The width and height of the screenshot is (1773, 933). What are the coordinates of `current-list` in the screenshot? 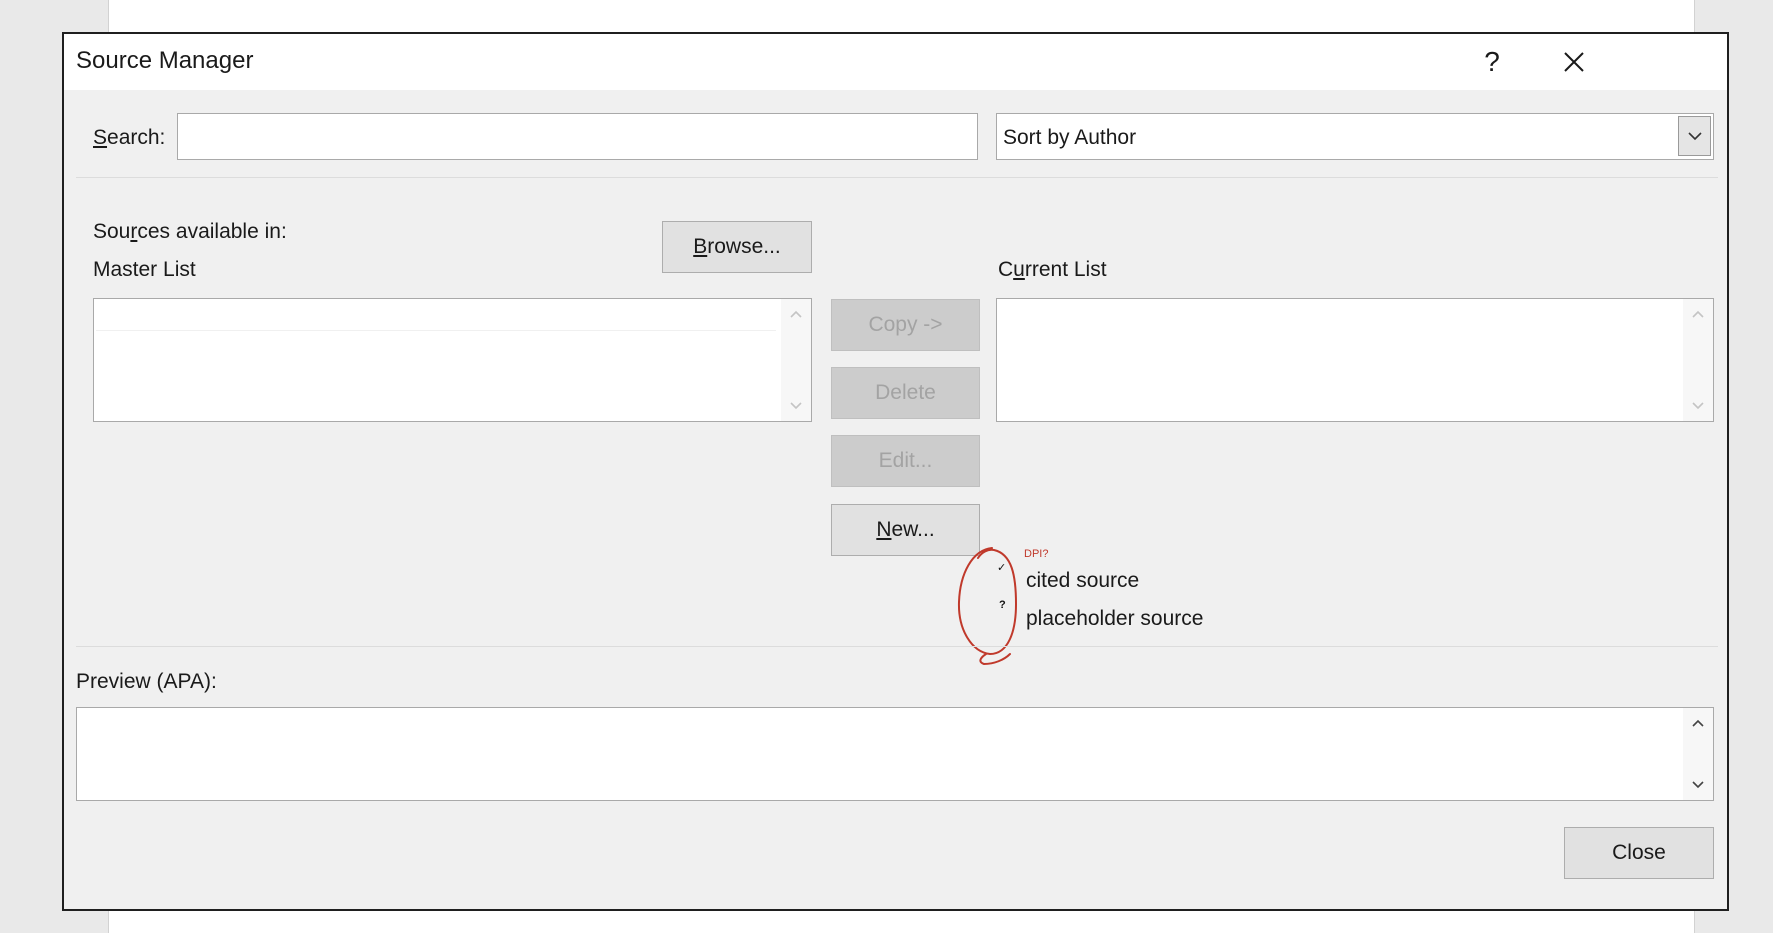 It's located at (1355, 360).